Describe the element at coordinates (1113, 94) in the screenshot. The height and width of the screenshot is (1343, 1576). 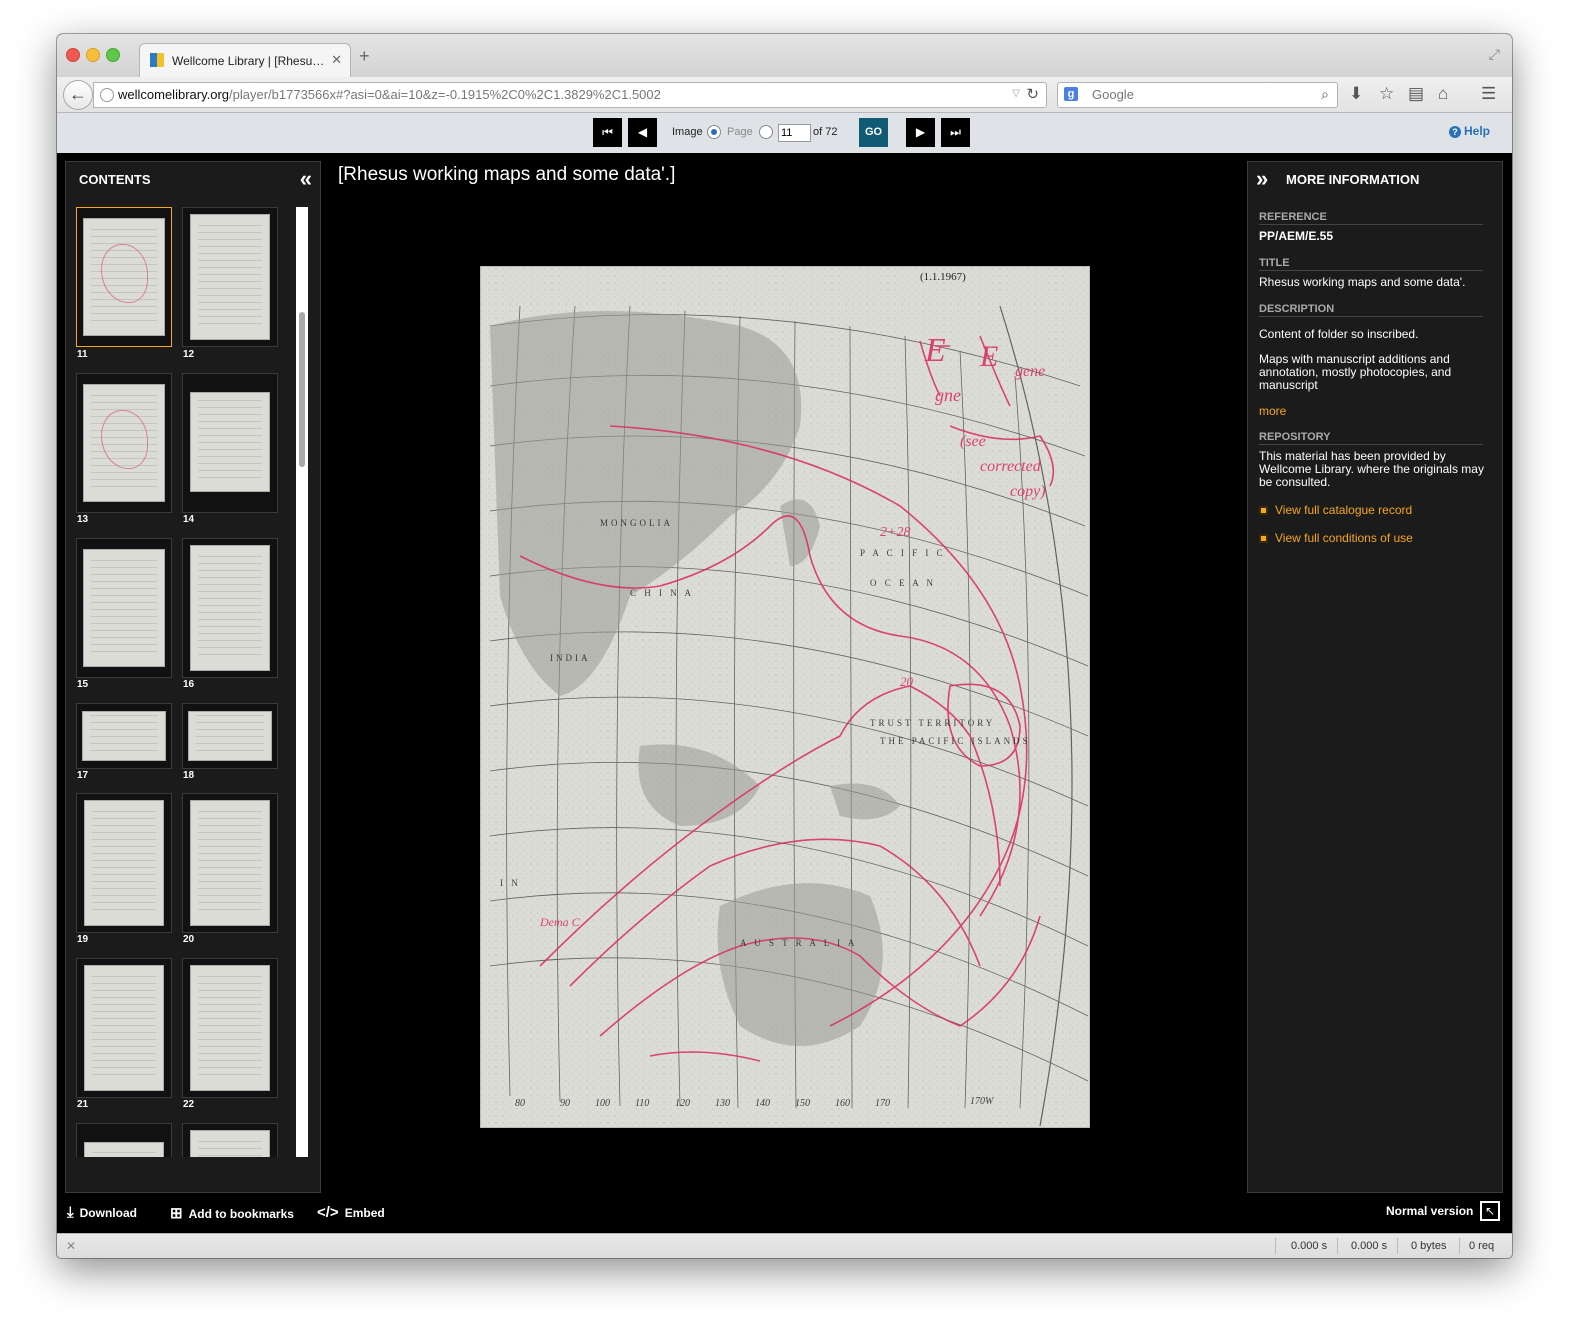
I see `search-input: Google` at that location.